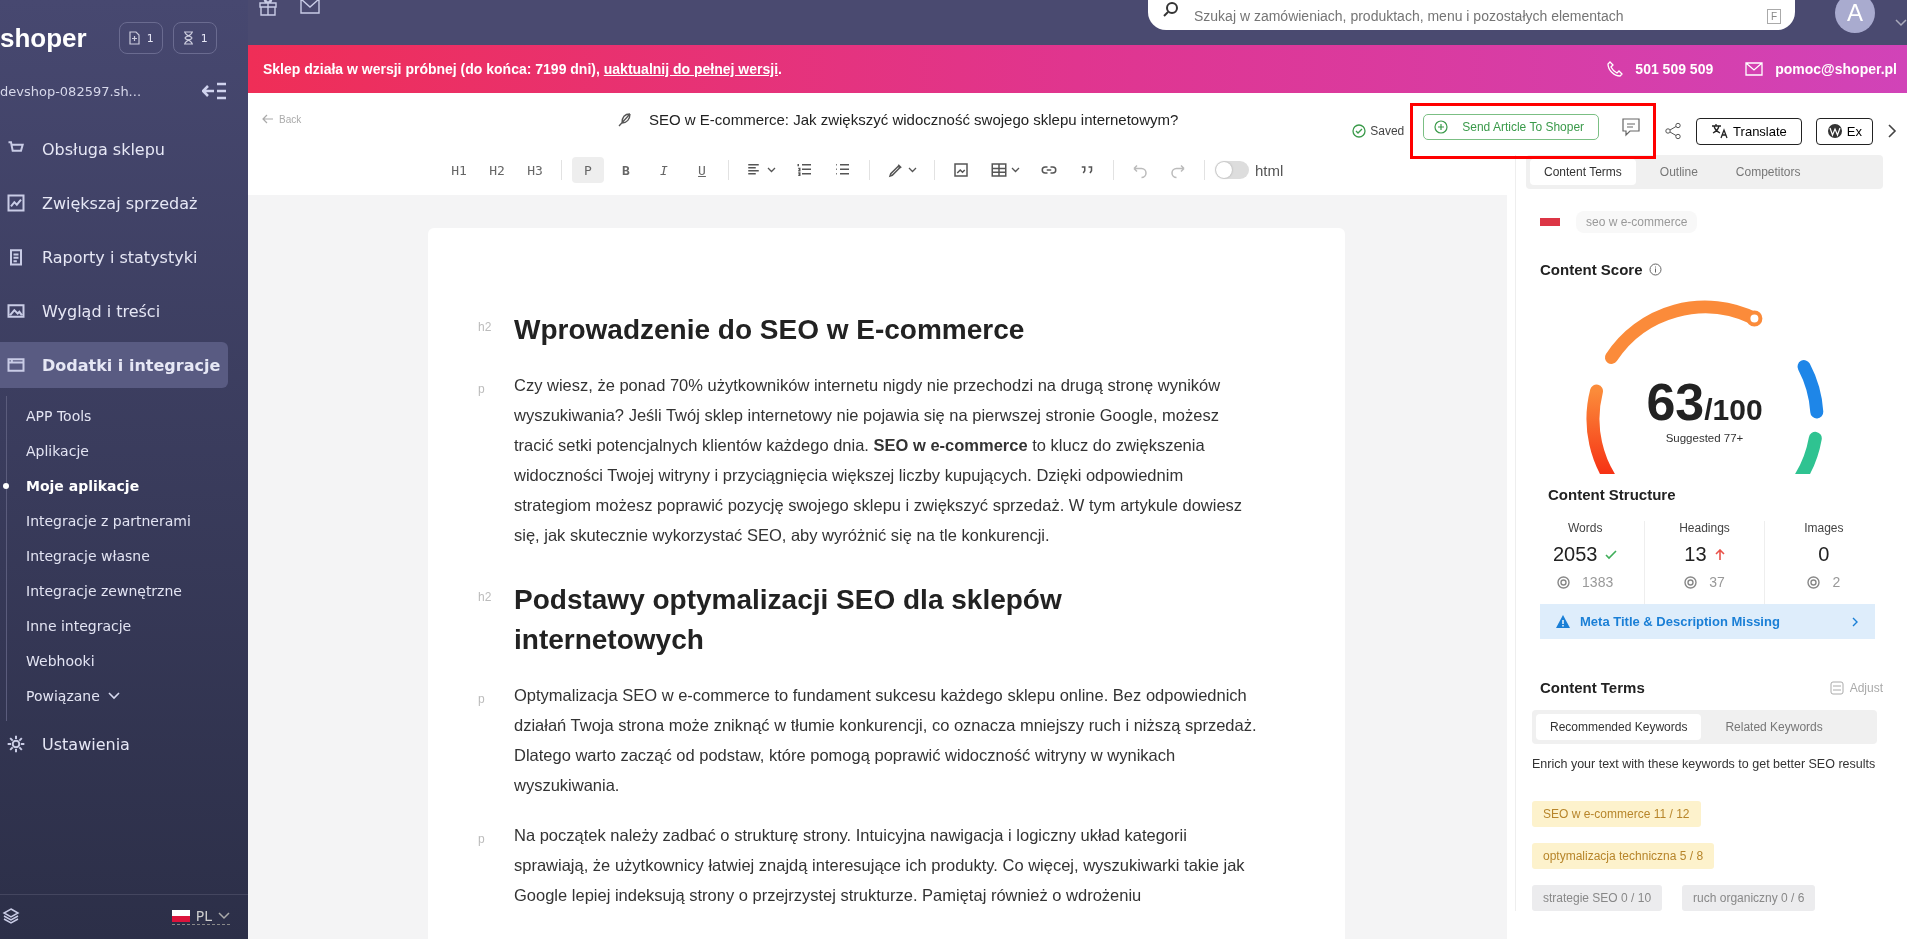 Image resolution: width=1907 pixels, height=939 pixels. Describe the element at coordinates (625, 119) in the screenshot. I see `feather-icon` at that location.